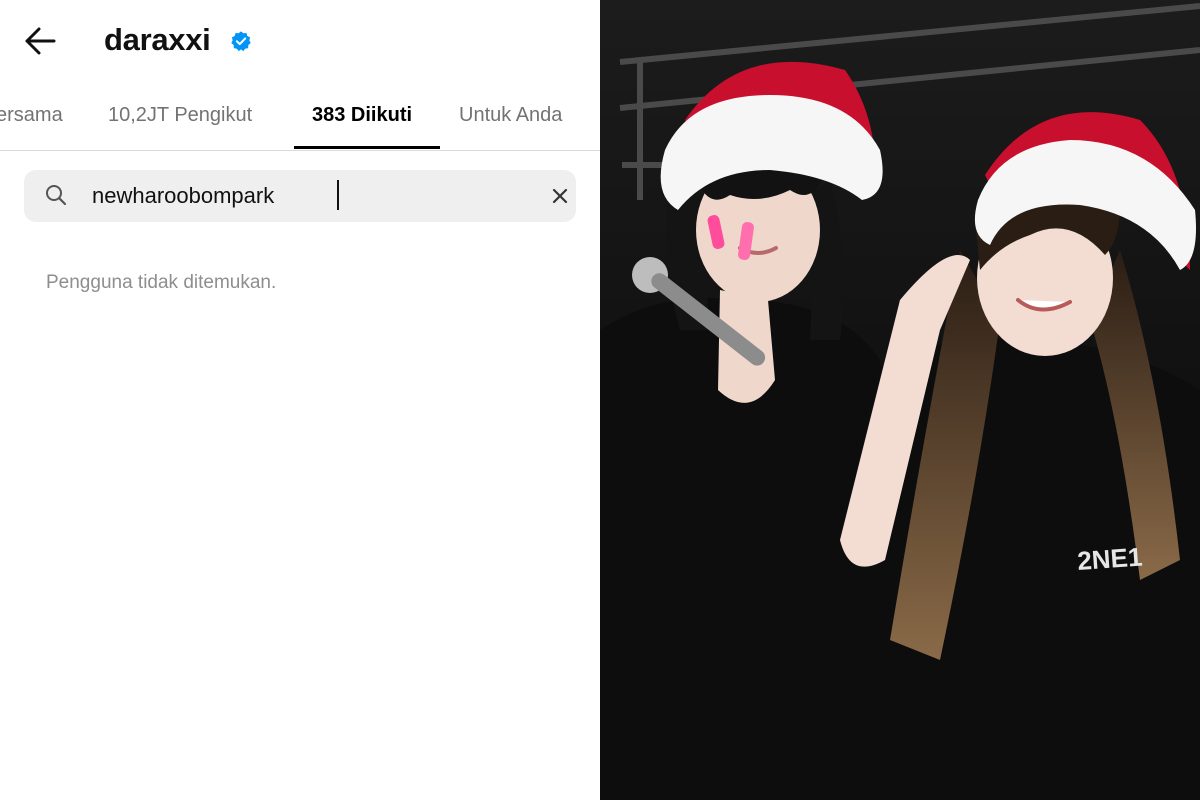 This screenshot has width=1200, height=800. What do you see at coordinates (56, 195) in the screenshot?
I see `search-icon` at bounding box center [56, 195].